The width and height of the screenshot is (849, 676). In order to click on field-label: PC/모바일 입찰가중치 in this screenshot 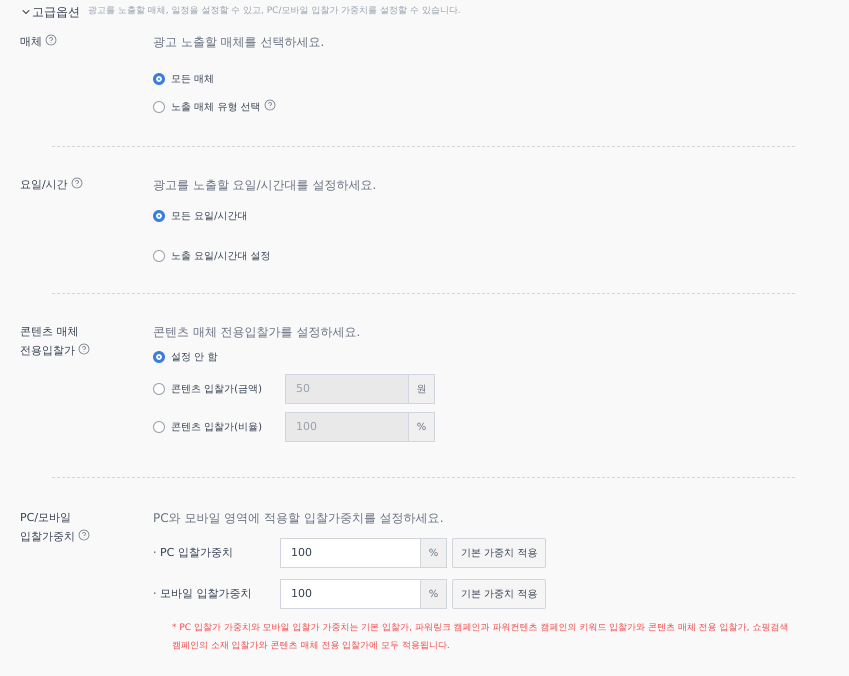, I will do `click(86, 527)`.